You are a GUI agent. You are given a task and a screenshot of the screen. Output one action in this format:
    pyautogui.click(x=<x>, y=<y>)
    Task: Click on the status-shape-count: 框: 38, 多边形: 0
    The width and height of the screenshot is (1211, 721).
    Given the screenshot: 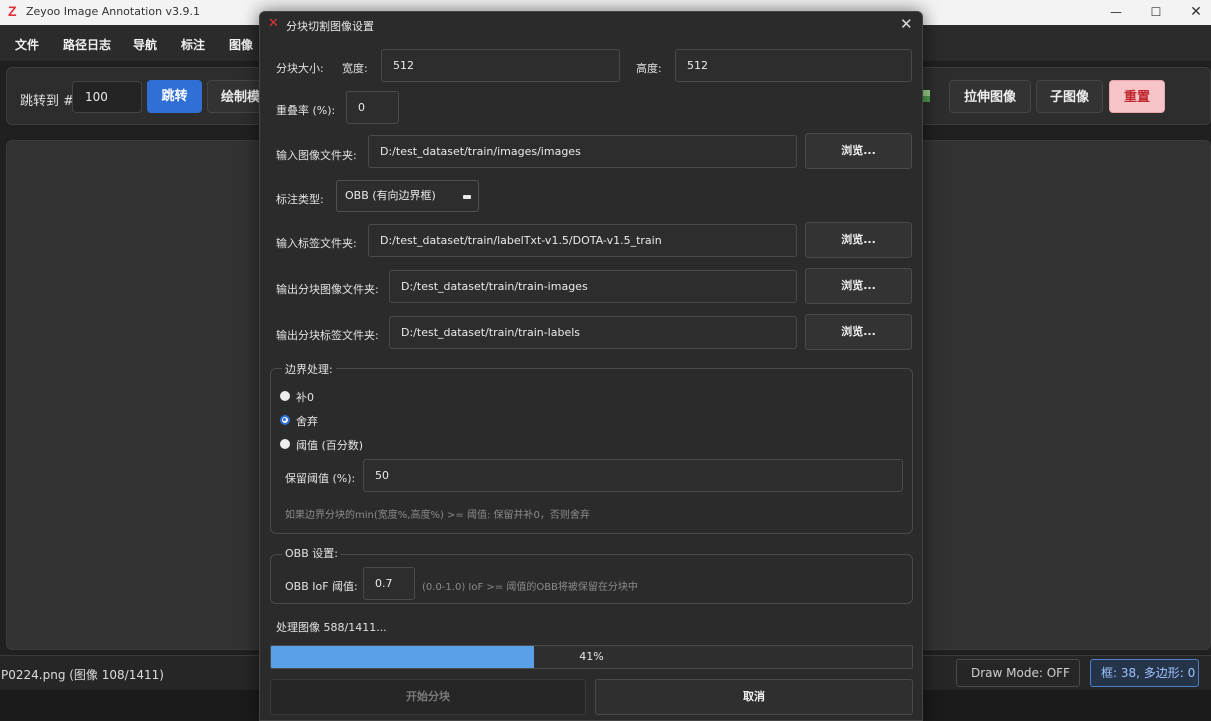 What is the action you would take?
    pyautogui.click(x=1144, y=673)
    